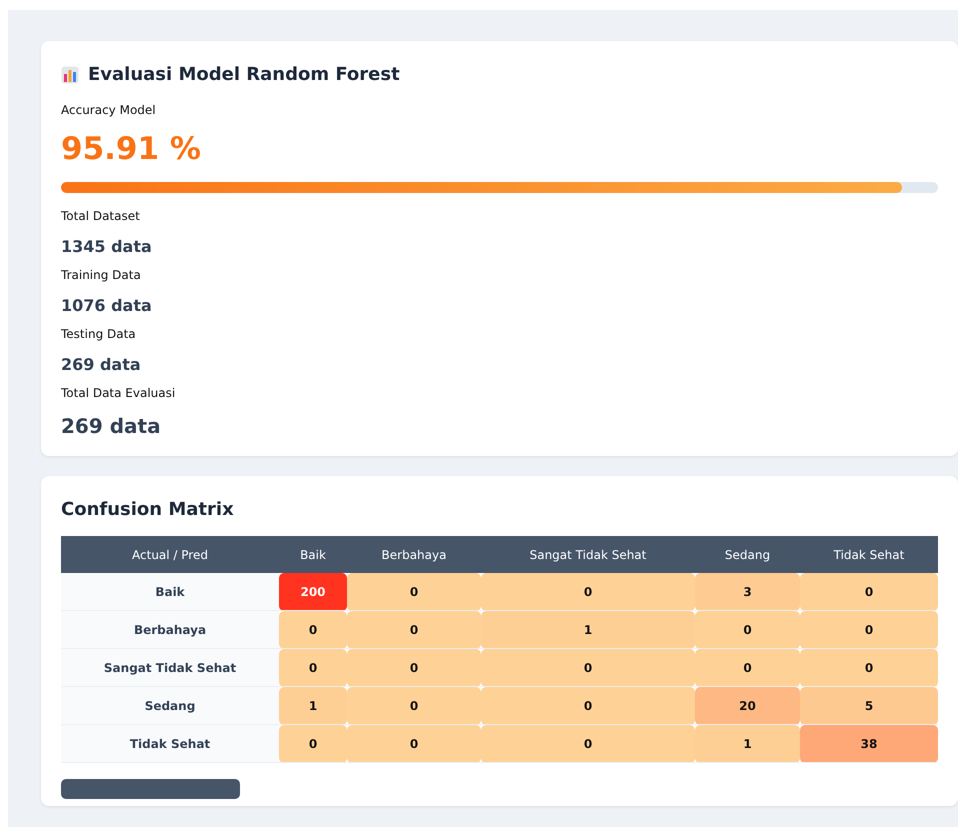  I want to click on stat-label: Accuracy Model, so click(109, 110).